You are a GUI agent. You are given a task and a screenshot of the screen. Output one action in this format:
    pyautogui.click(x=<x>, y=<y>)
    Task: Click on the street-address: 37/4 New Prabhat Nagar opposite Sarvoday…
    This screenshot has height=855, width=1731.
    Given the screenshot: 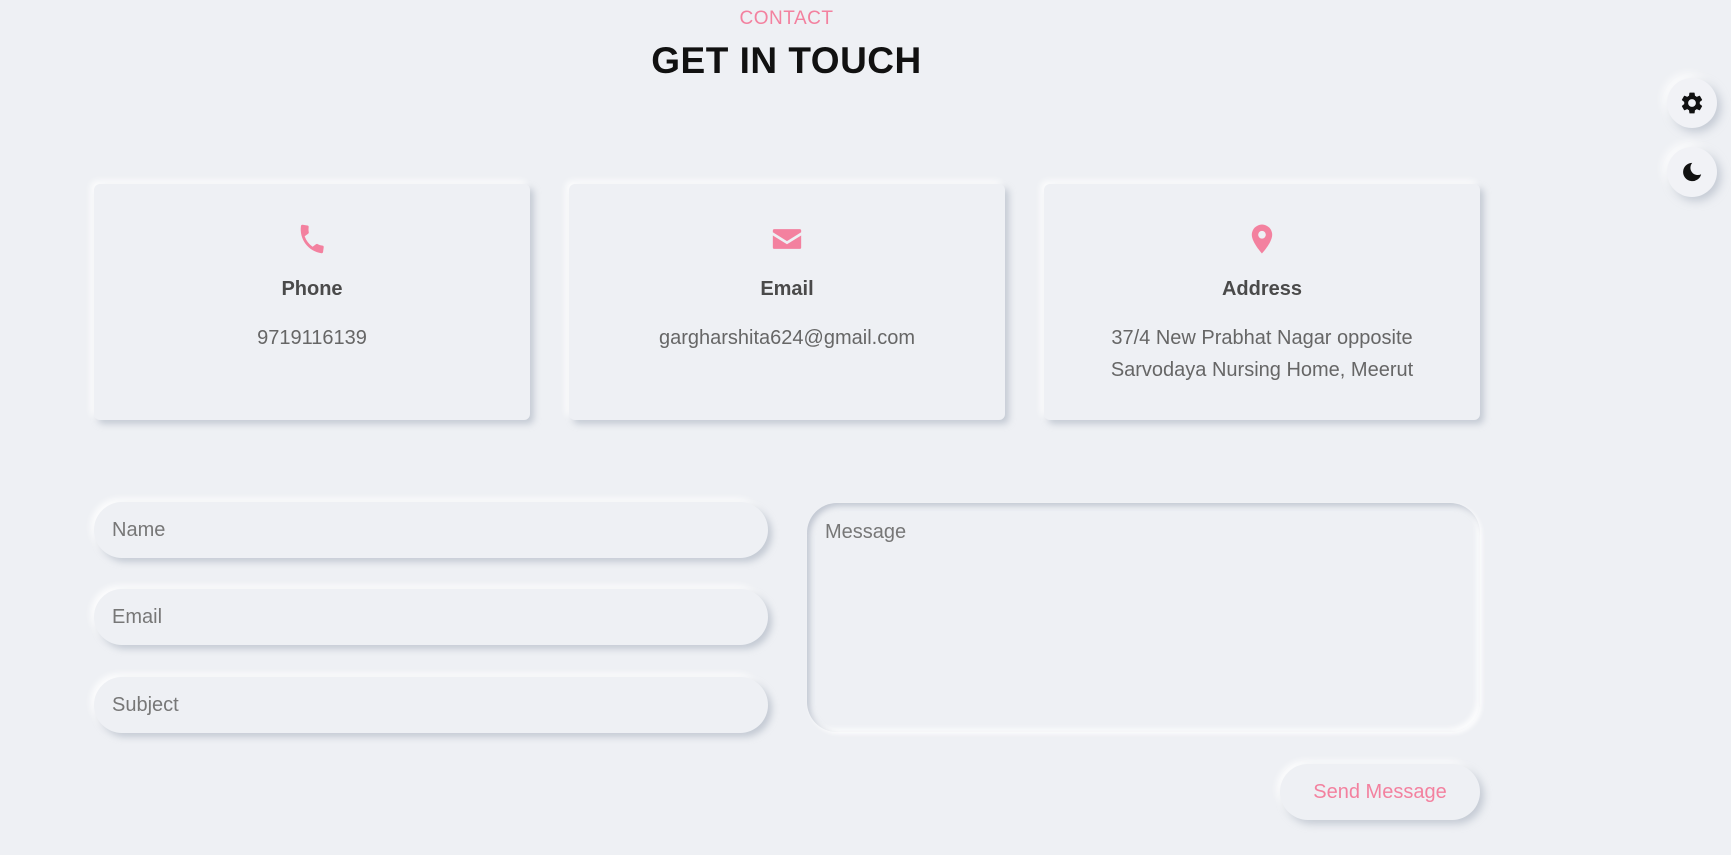 What is the action you would take?
    pyautogui.click(x=1262, y=354)
    